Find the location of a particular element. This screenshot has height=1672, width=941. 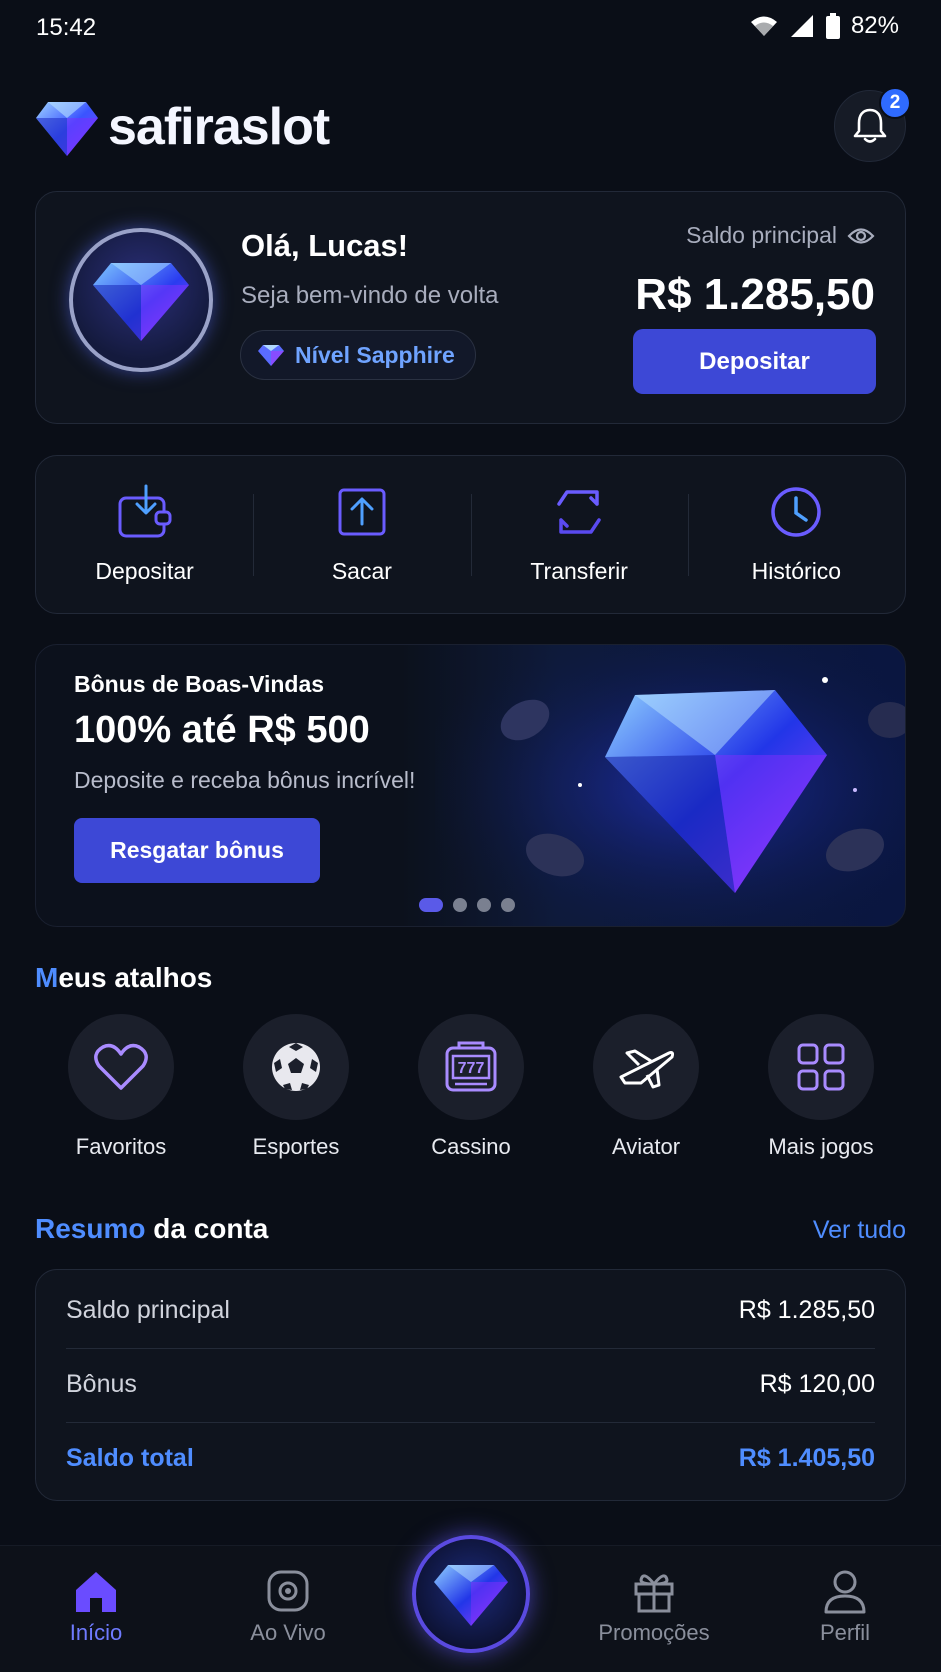

shortcut-label: Mais jogos is located at coordinates (821, 1146).